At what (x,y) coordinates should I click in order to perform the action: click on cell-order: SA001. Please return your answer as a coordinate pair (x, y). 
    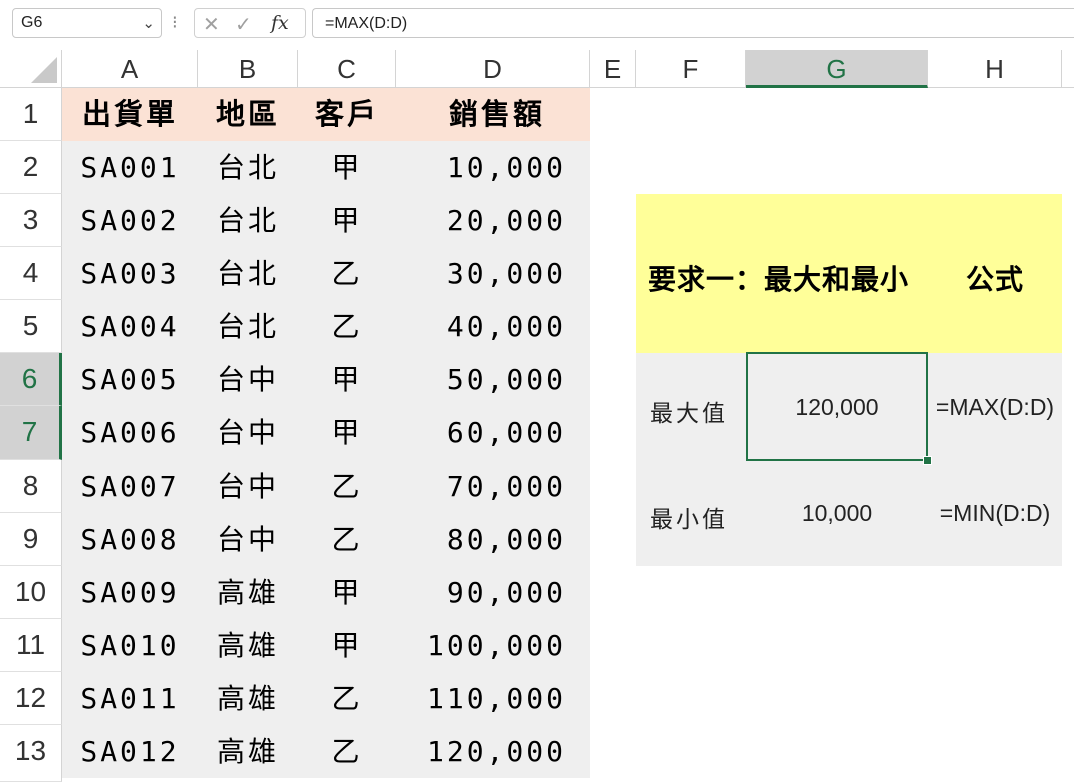
    Looking at the image, I should click on (130, 167).